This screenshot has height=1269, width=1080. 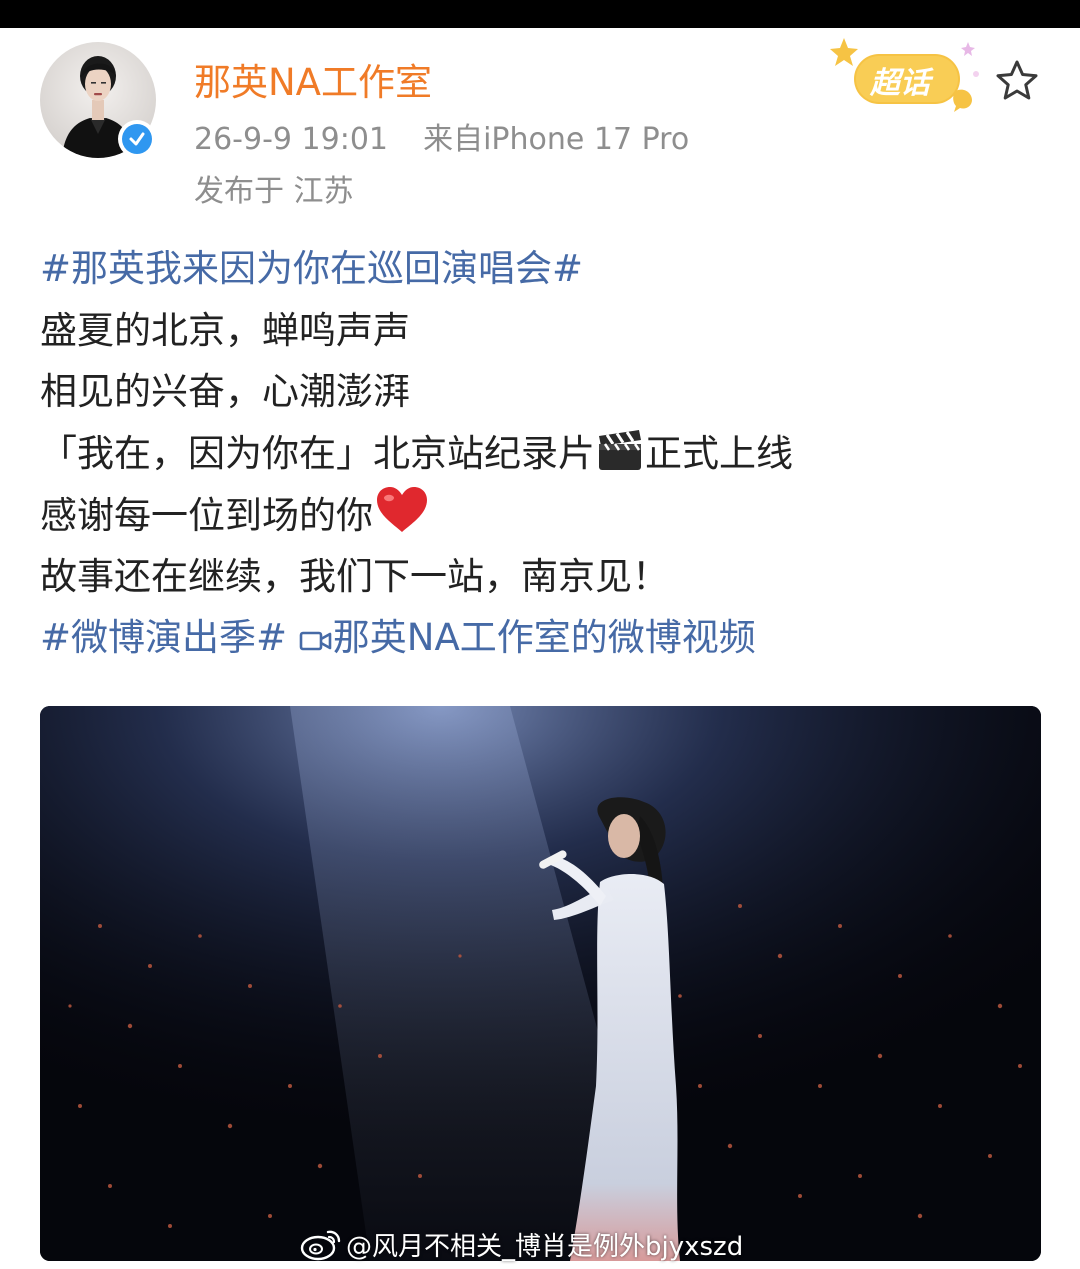 What do you see at coordinates (544, 637) in the screenshot?
I see `video-link-text: 那英NA工作室的微博视频` at bounding box center [544, 637].